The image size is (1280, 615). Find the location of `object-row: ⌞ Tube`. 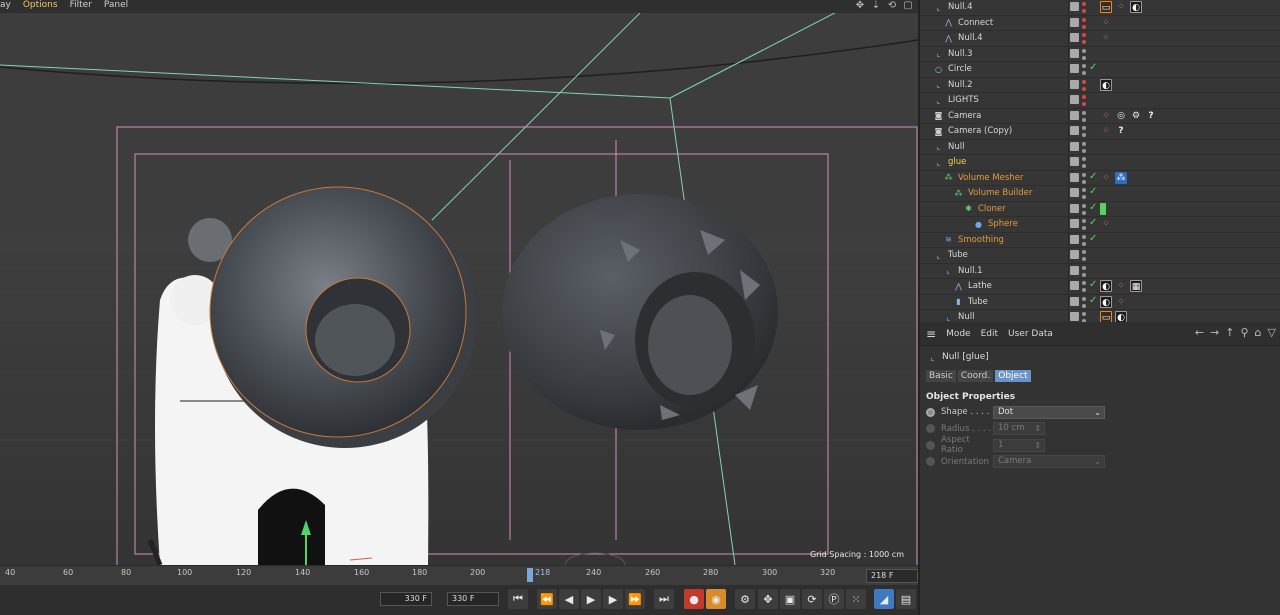

object-row: ⌞ Tube is located at coordinates (1100, 256).